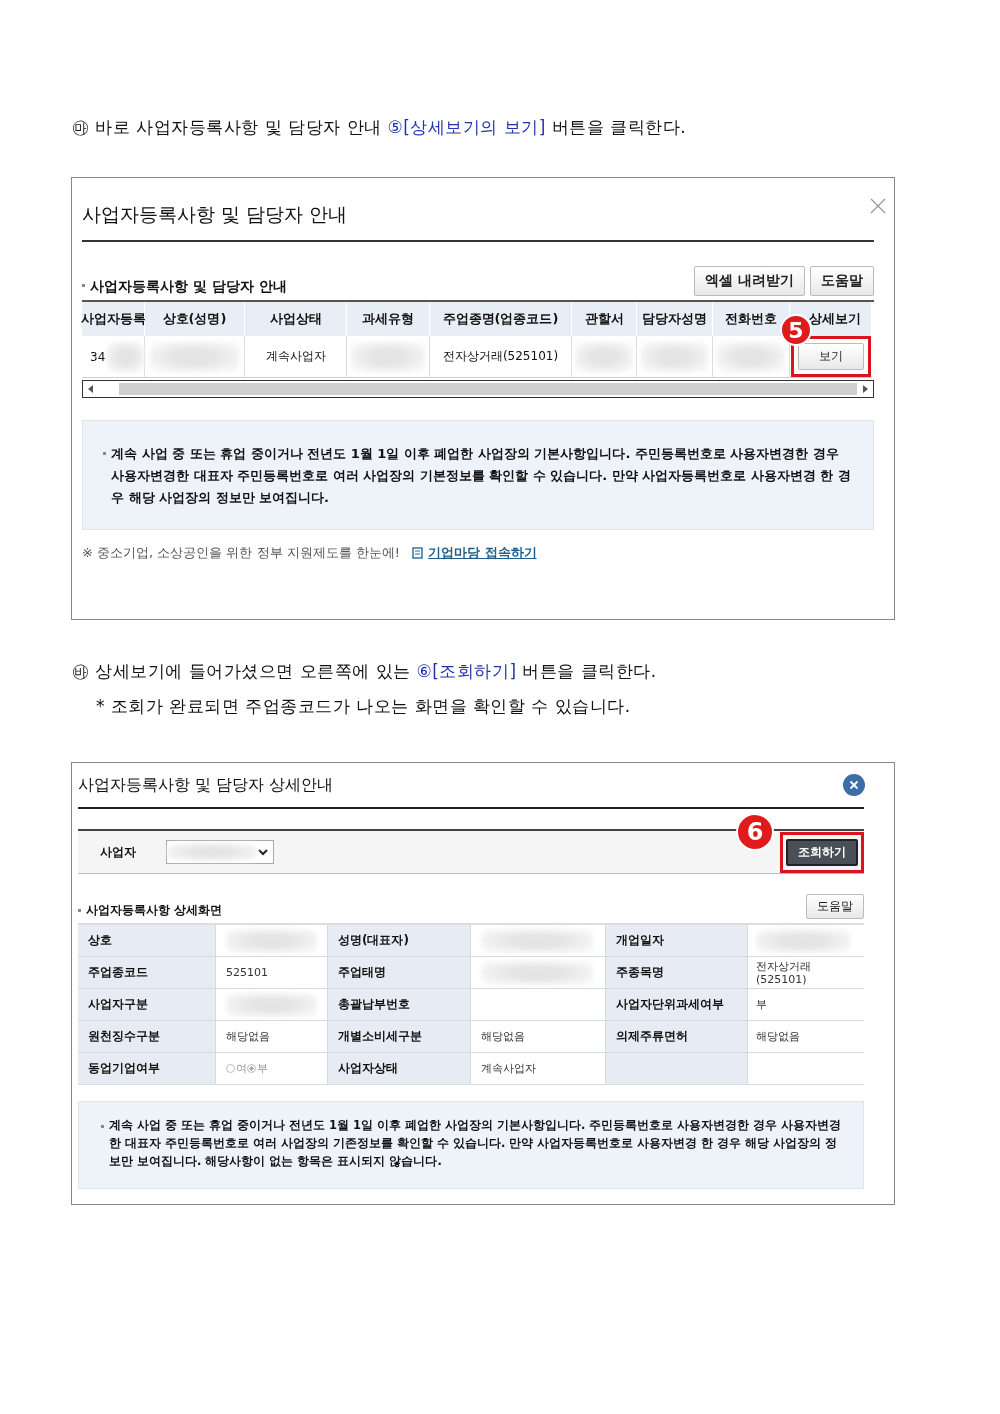 The height and width of the screenshot is (1414, 1000). Describe the element at coordinates (215, 214) in the screenshot. I see `dialog-title: 사업자등록사항 및 담당자 안내` at that location.